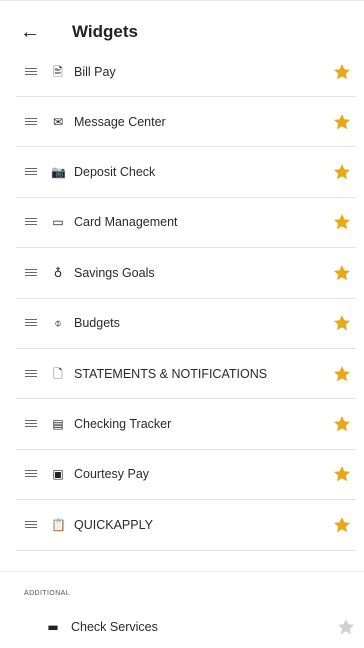 The image size is (364, 648). What do you see at coordinates (58, 222) in the screenshot?
I see `credit-card-icon: ▭` at bounding box center [58, 222].